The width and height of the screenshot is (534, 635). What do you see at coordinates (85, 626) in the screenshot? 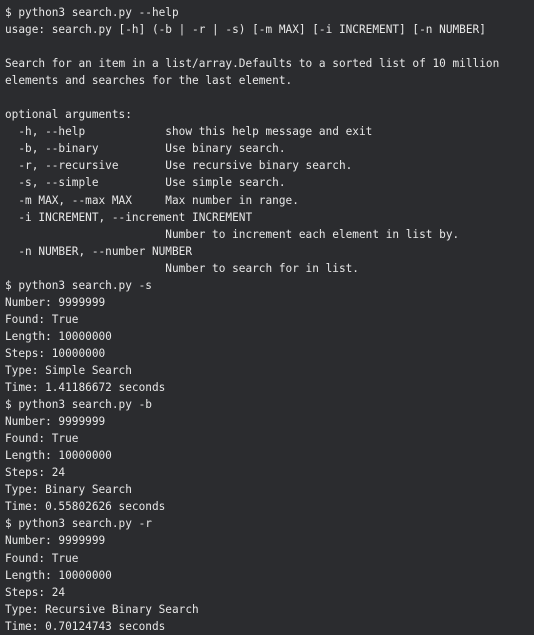
I see `output-line: Time: 0.70124743 seconds` at bounding box center [85, 626].